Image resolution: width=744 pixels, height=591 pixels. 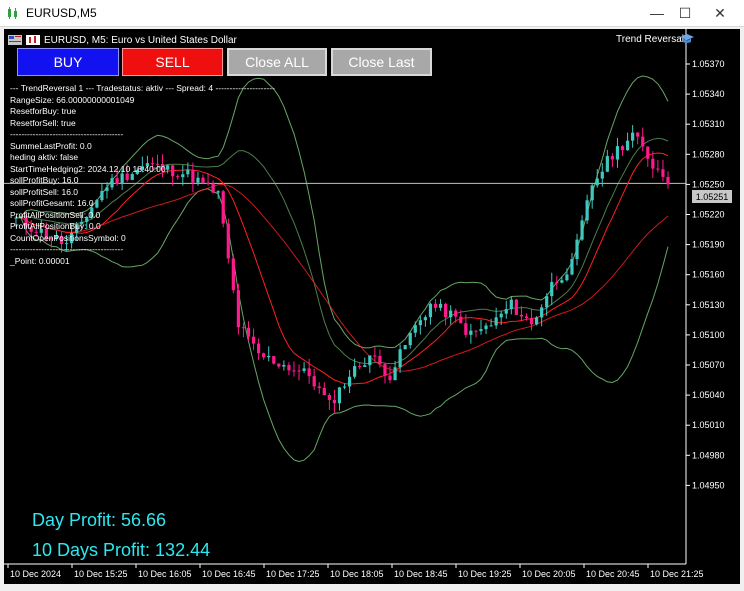 I want to click on price-tick-label: 1.05040, so click(x=708, y=395).